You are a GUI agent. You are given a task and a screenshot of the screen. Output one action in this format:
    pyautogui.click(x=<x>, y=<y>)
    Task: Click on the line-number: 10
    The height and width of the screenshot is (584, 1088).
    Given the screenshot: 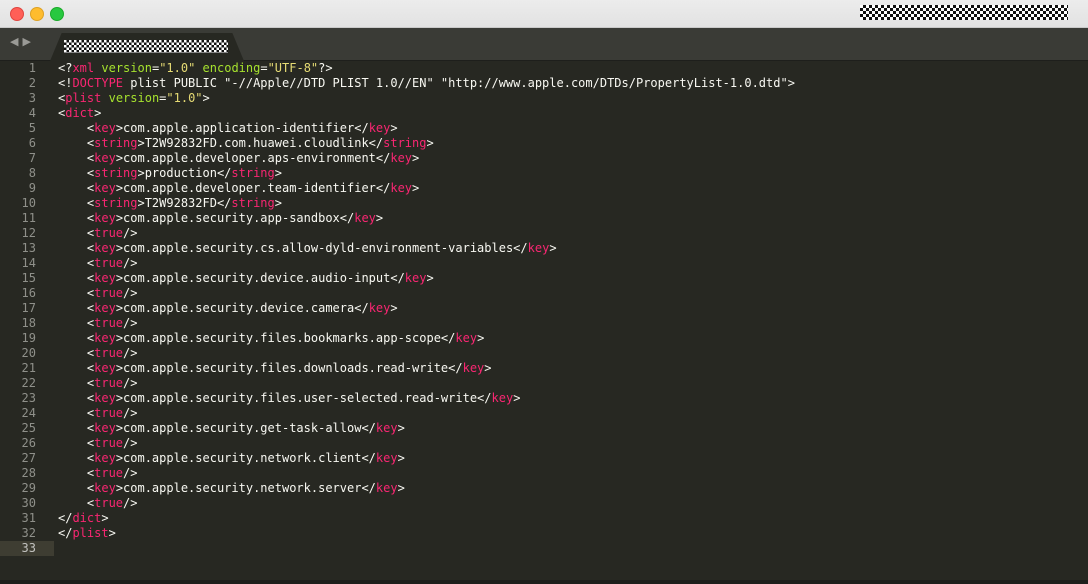 What is the action you would take?
    pyautogui.click(x=28, y=203)
    